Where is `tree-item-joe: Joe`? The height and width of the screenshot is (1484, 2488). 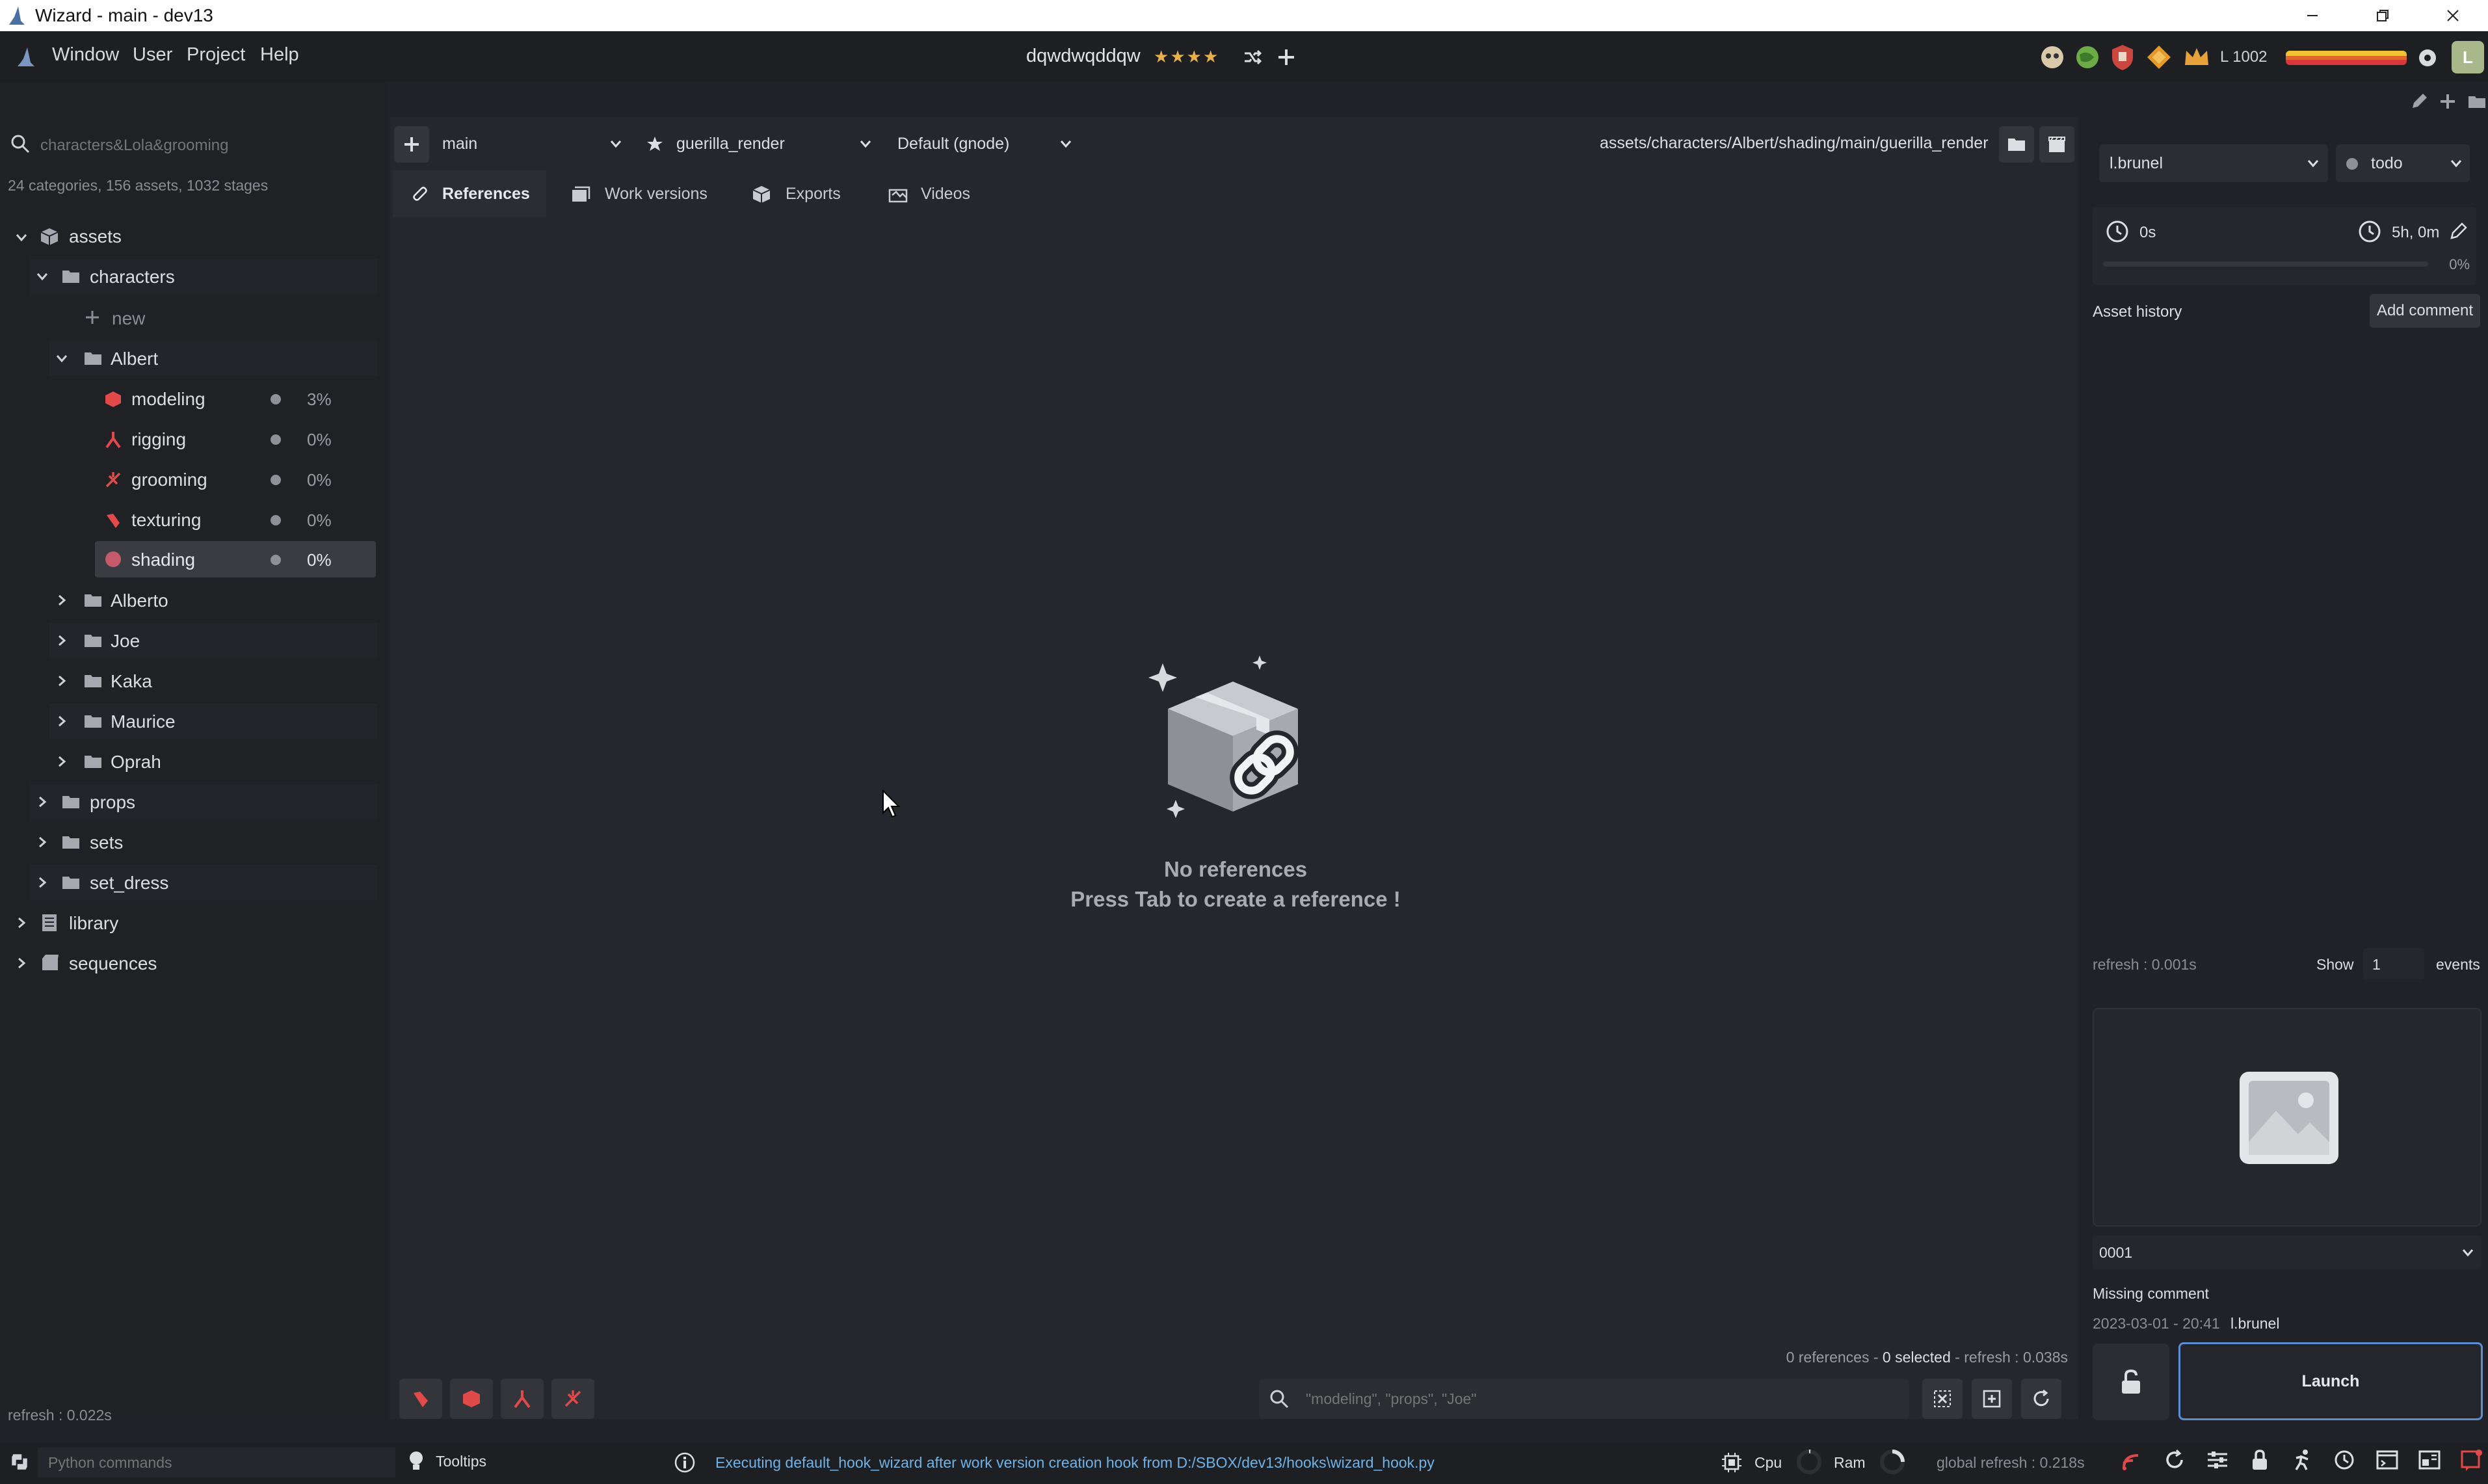 tree-item-joe: Joe is located at coordinates (213, 640).